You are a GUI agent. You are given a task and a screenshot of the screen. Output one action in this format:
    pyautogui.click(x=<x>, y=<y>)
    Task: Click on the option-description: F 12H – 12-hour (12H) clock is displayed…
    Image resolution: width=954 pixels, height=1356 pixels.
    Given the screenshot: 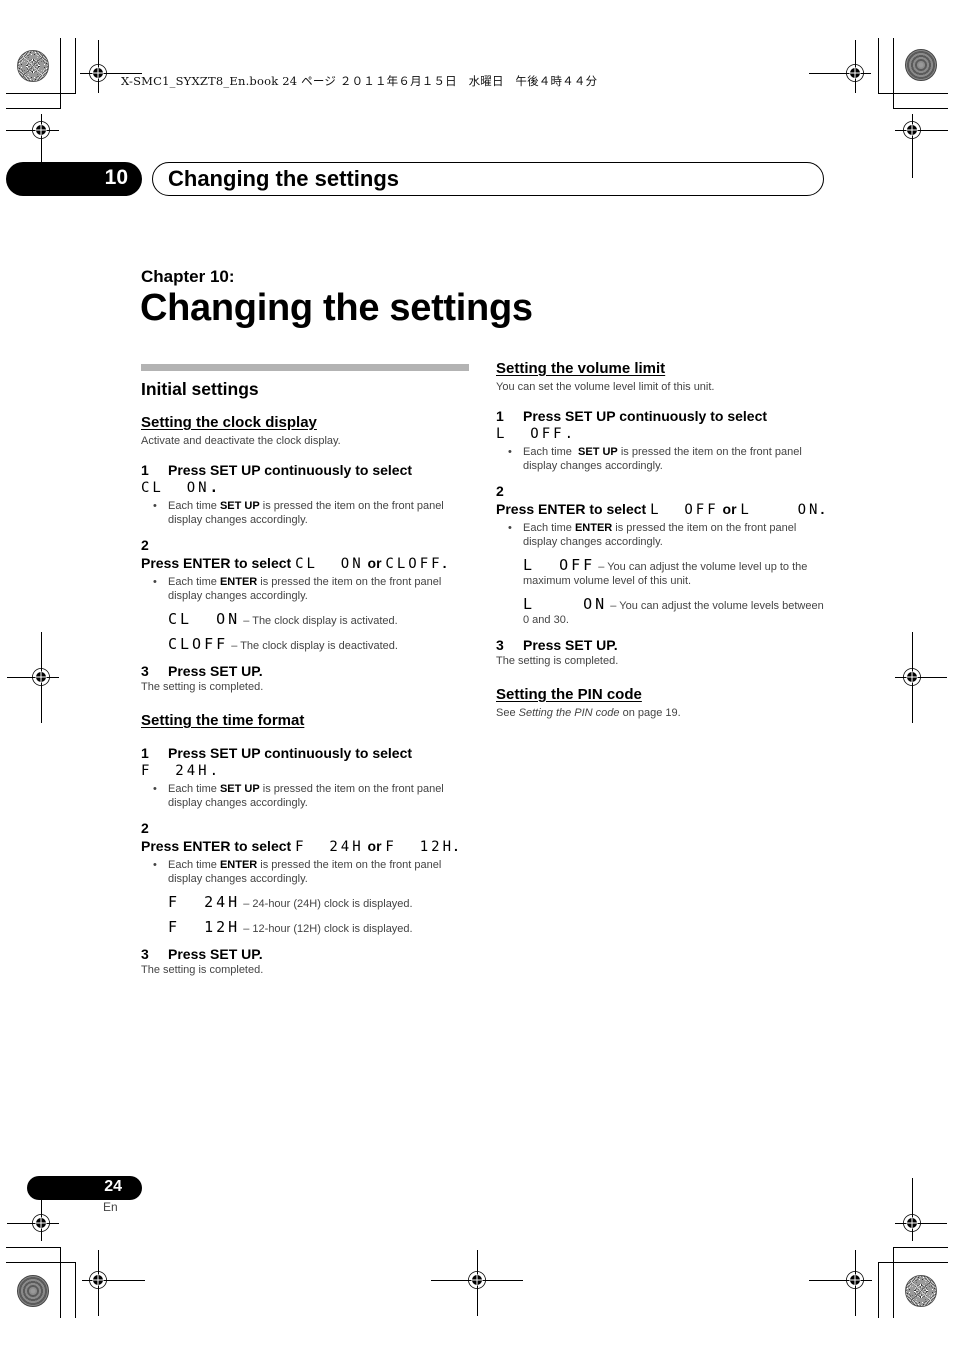 What is the action you would take?
    pyautogui.click(x=290, y=927)
    